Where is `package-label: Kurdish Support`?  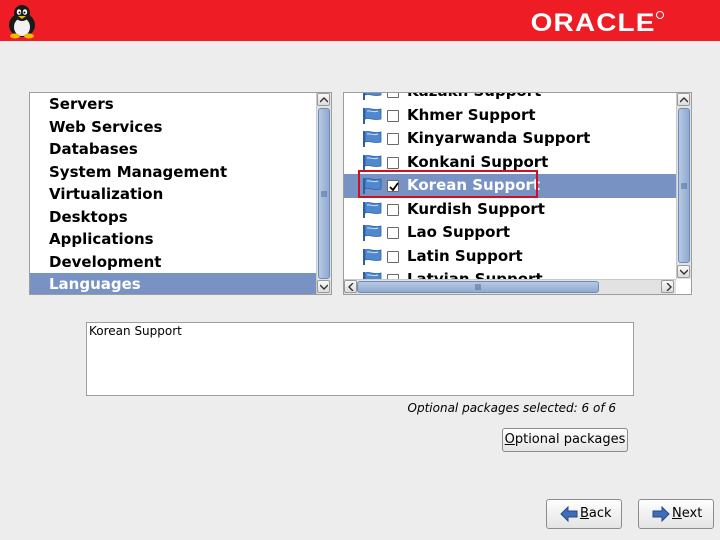
package-label: Kurdish Support is located at coordinates (476, 208).